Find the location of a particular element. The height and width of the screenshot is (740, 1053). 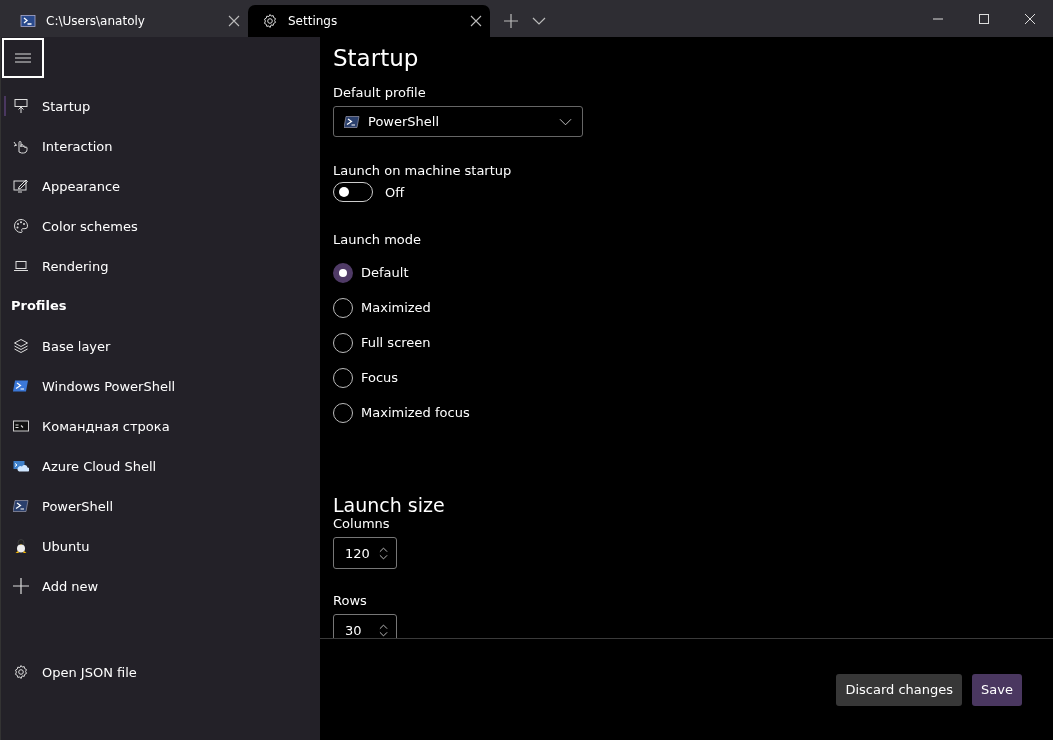

monitor-arrow-icon is located at coordinates (21, 106).